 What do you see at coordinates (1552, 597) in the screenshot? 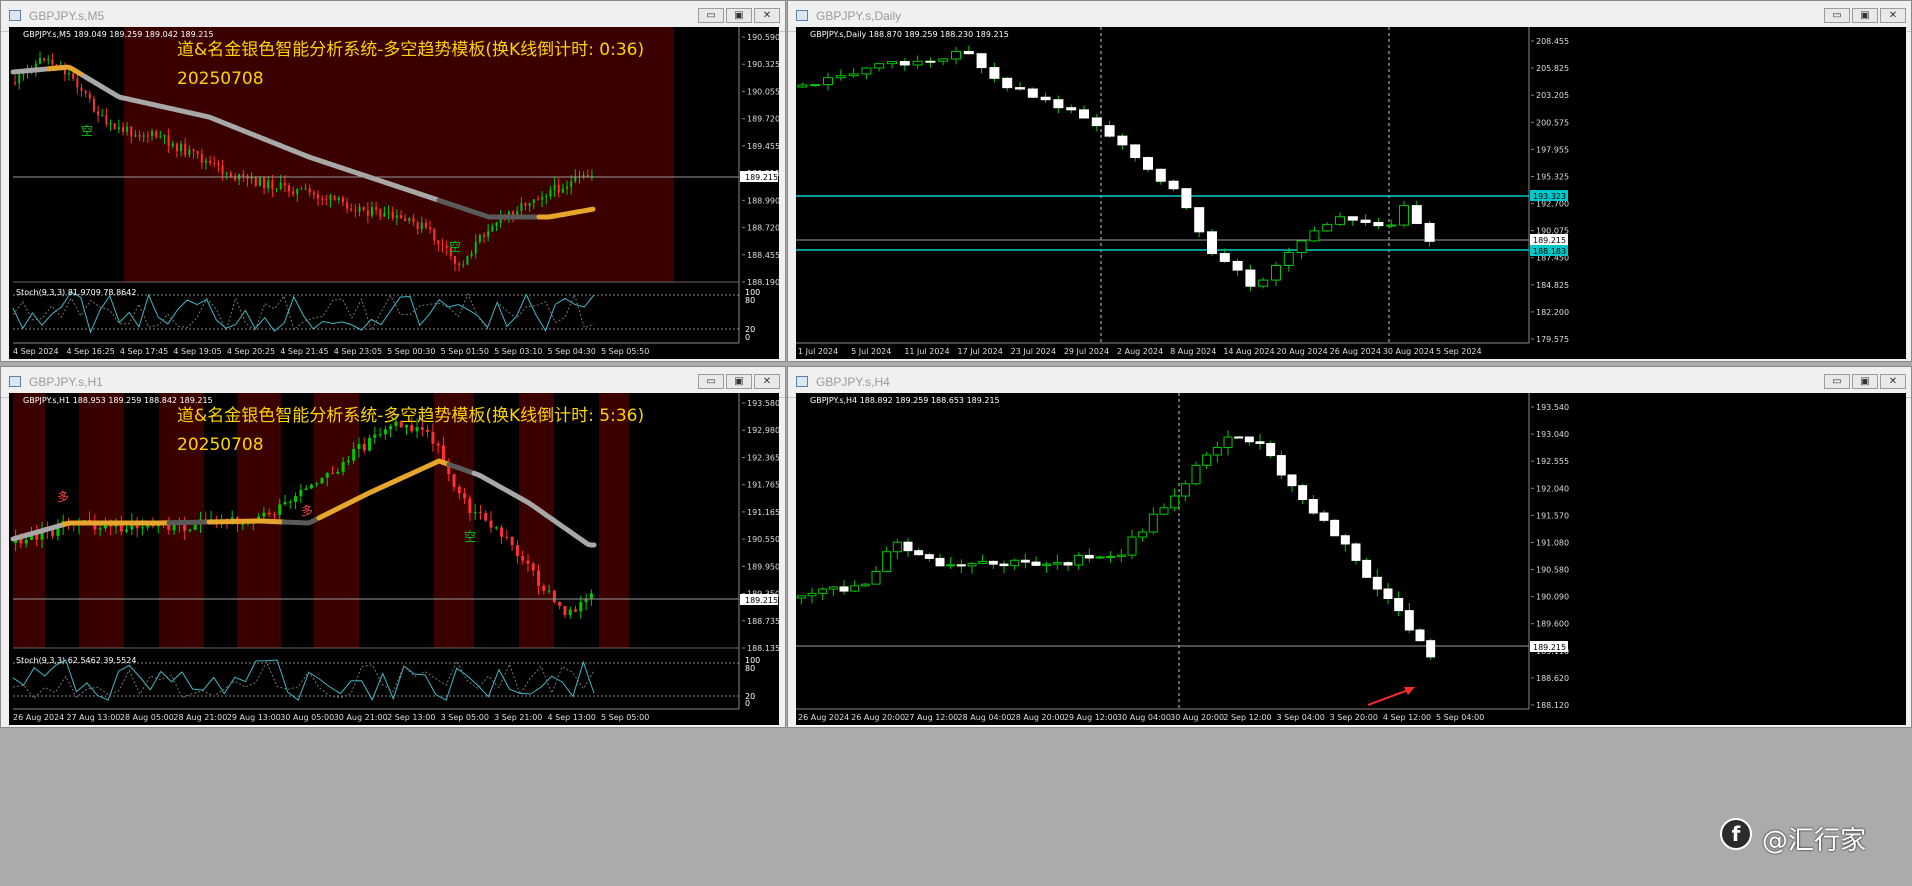
I see `price-tick-label: 190.090` at bounding box center [1552, 597].